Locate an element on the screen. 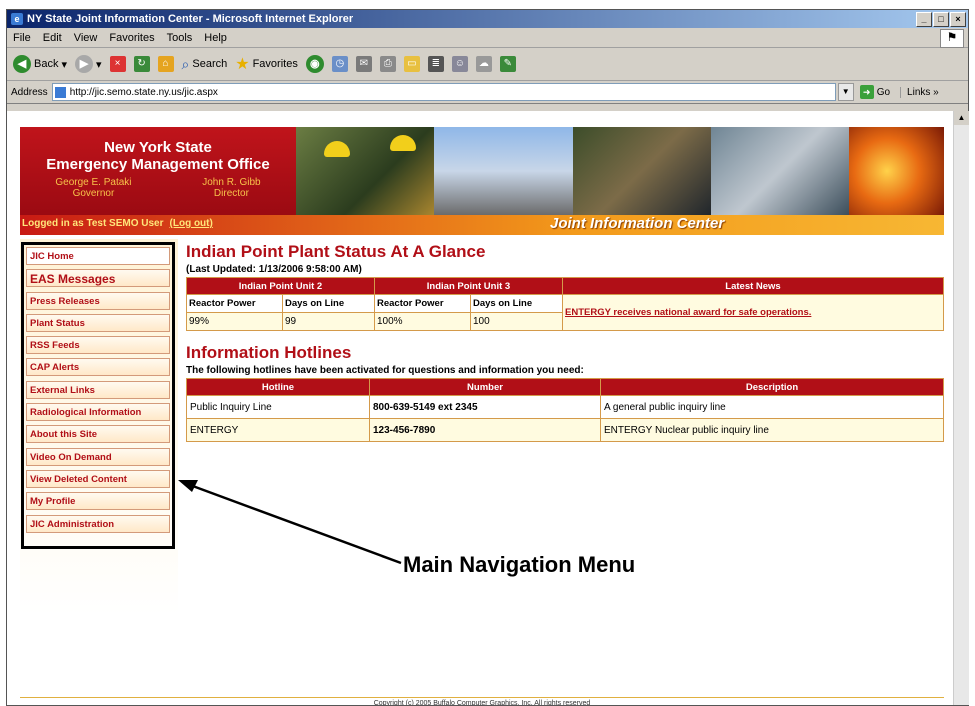 The width and height of the screenshot is (975, 706). annotation-arrow is located at coordinates (290, 522).